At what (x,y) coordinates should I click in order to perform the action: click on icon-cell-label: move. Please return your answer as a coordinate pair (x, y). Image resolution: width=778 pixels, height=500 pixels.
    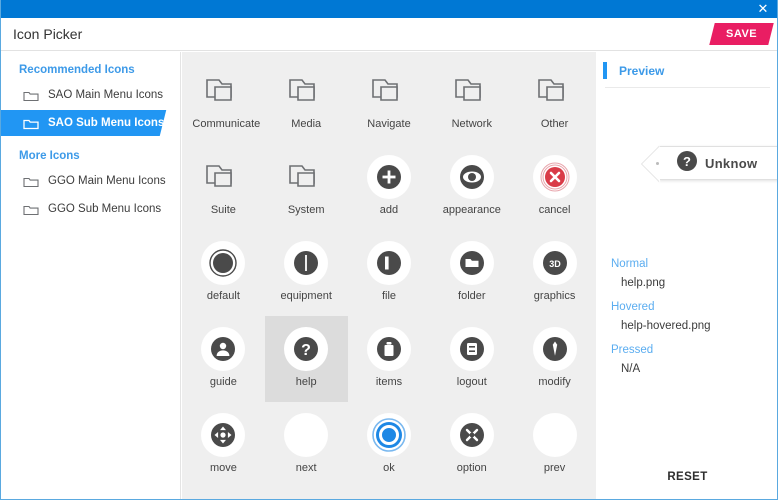
    Looking at the image, I should click on (223, 468).